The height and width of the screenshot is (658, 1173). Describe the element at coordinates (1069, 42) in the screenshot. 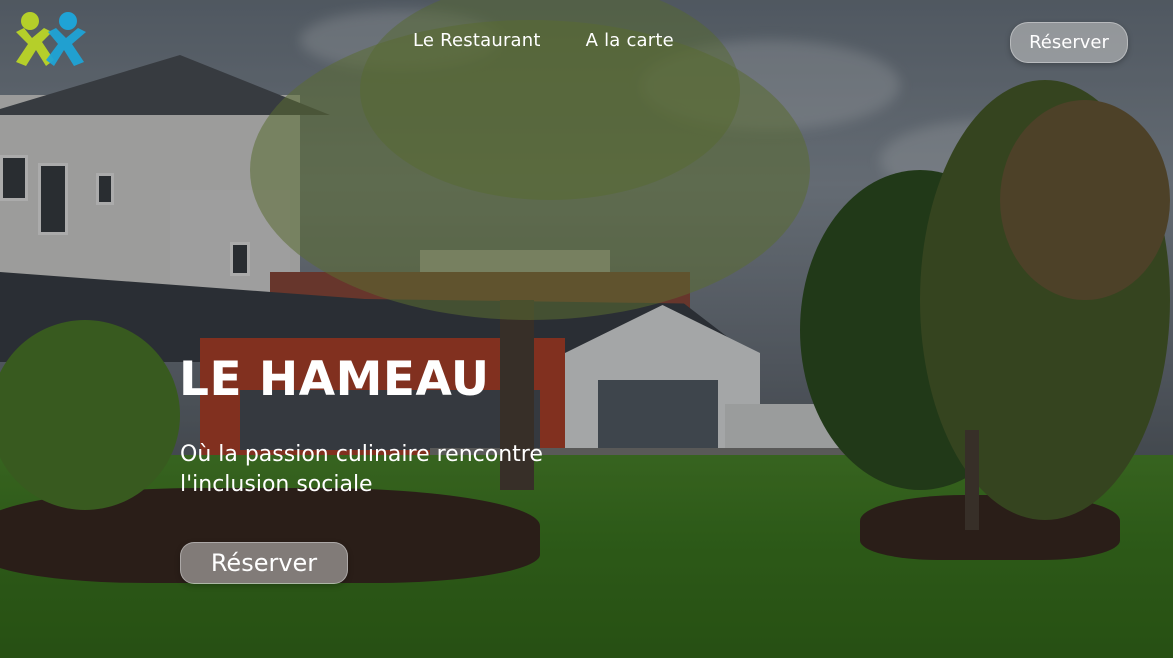

I see `header-reserve-button: Réserver` at that location.